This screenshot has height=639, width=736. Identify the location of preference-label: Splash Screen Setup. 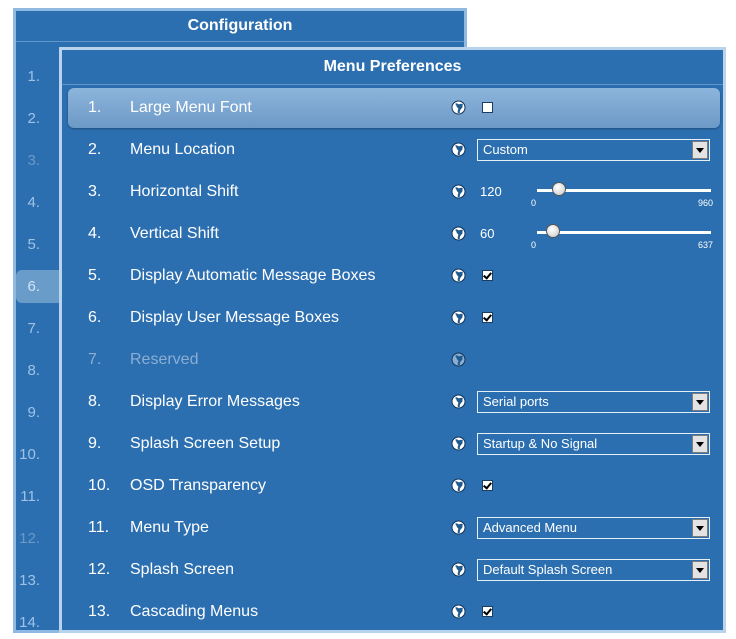
(205, 443).